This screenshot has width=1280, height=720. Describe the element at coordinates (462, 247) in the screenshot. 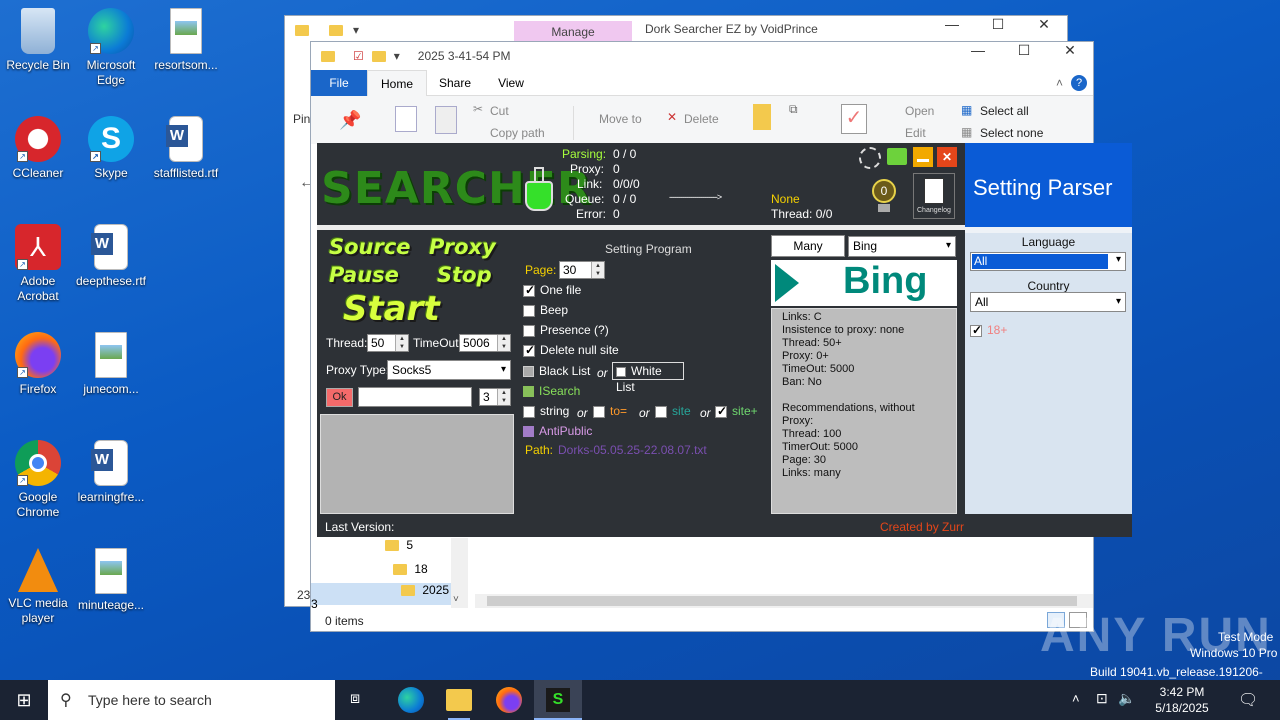

I see `proxy-button: Proxy` at that location.